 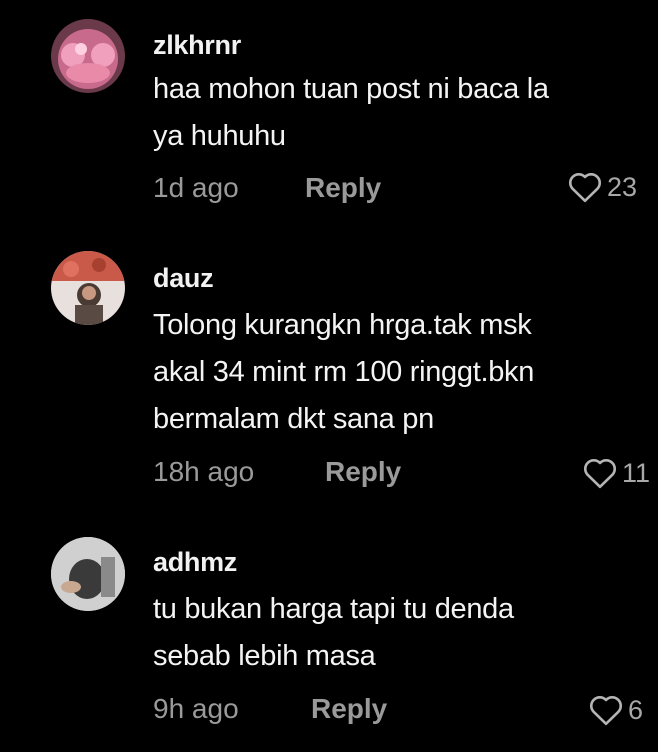 I want to click on username: zlkhrnr, so click(x=197, y=45).